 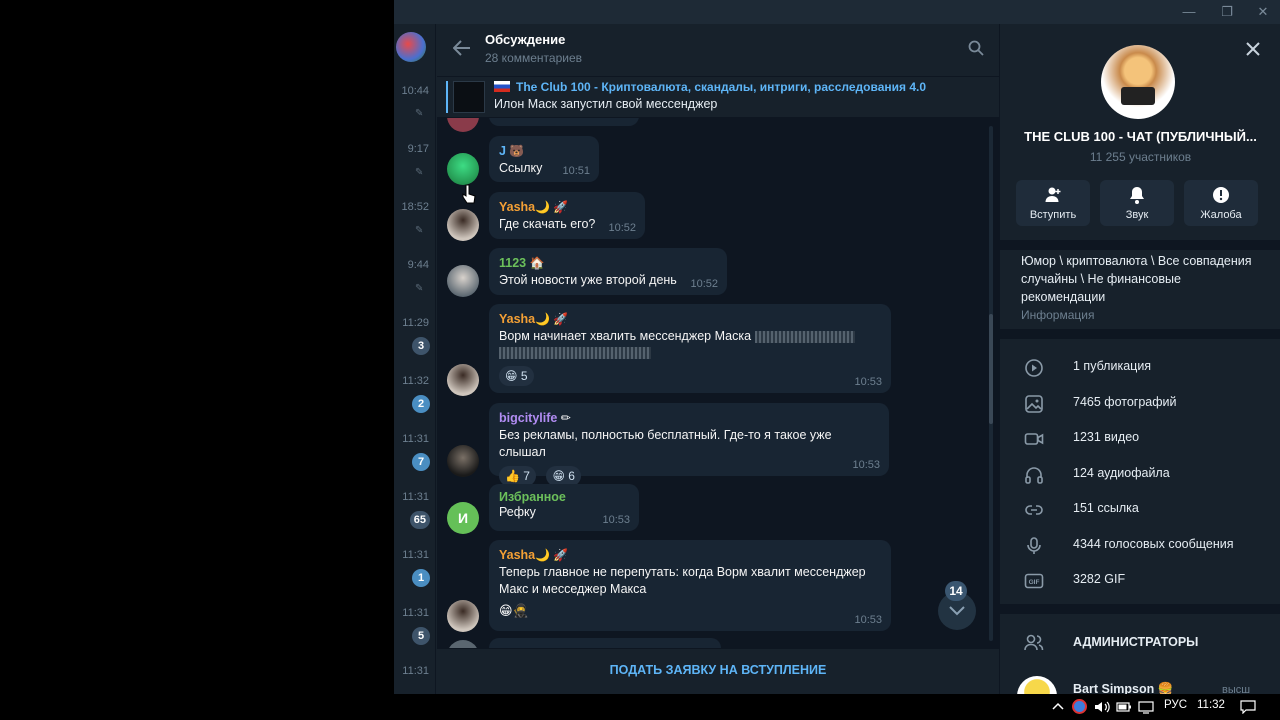 What do you see at coordinates (1146, 707) in the screenshot?
I see `network-icon` at bounding box center [1146, 707].